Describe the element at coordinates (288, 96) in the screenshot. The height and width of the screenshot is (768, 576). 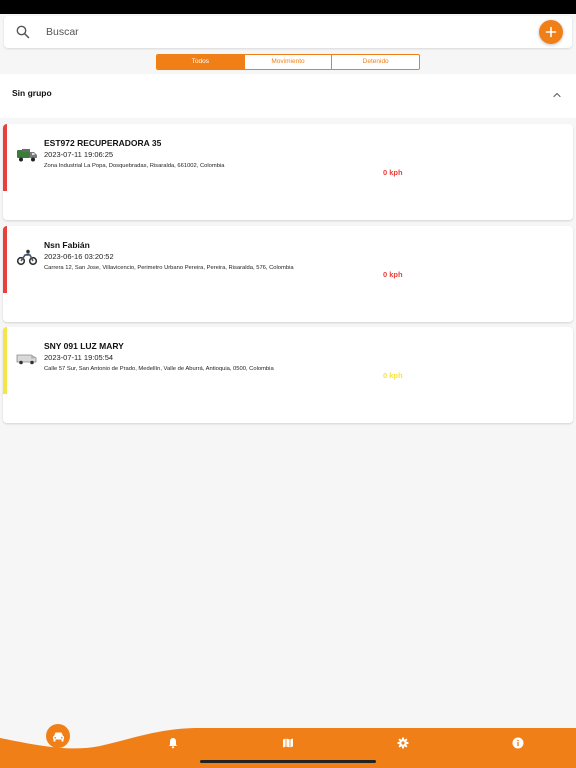
I see `group-header: Sin grupo` at that location.